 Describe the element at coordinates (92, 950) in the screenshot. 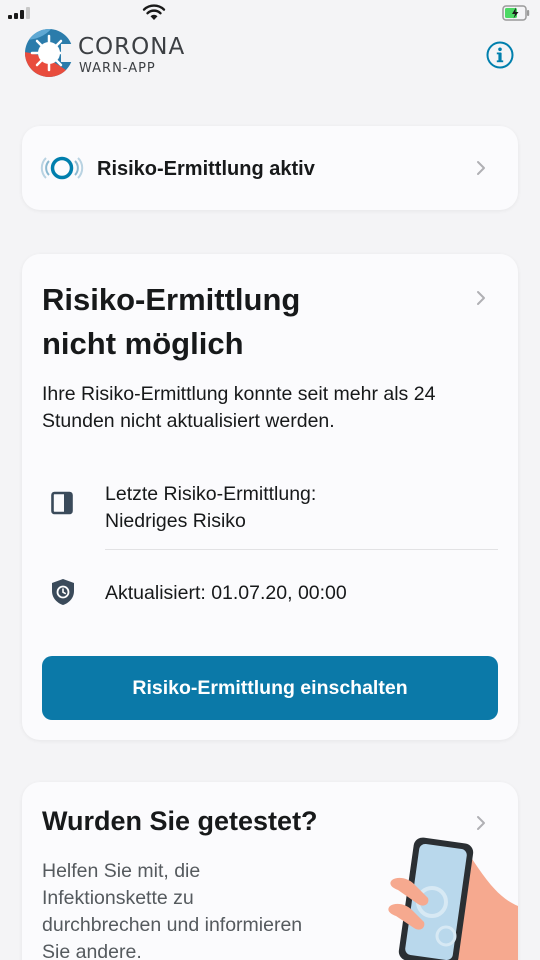

I see `test-description-line-4: Sie andere.` at that location.